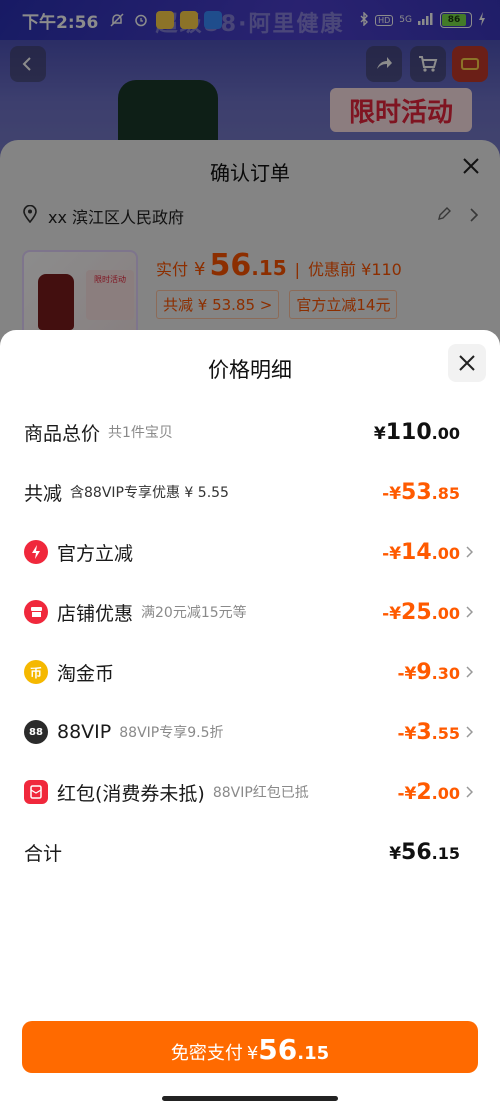 The height and width of the screenshot is (1111, 500). I want to click on row-amount: -¥ 14 .00, so click(421, 552).